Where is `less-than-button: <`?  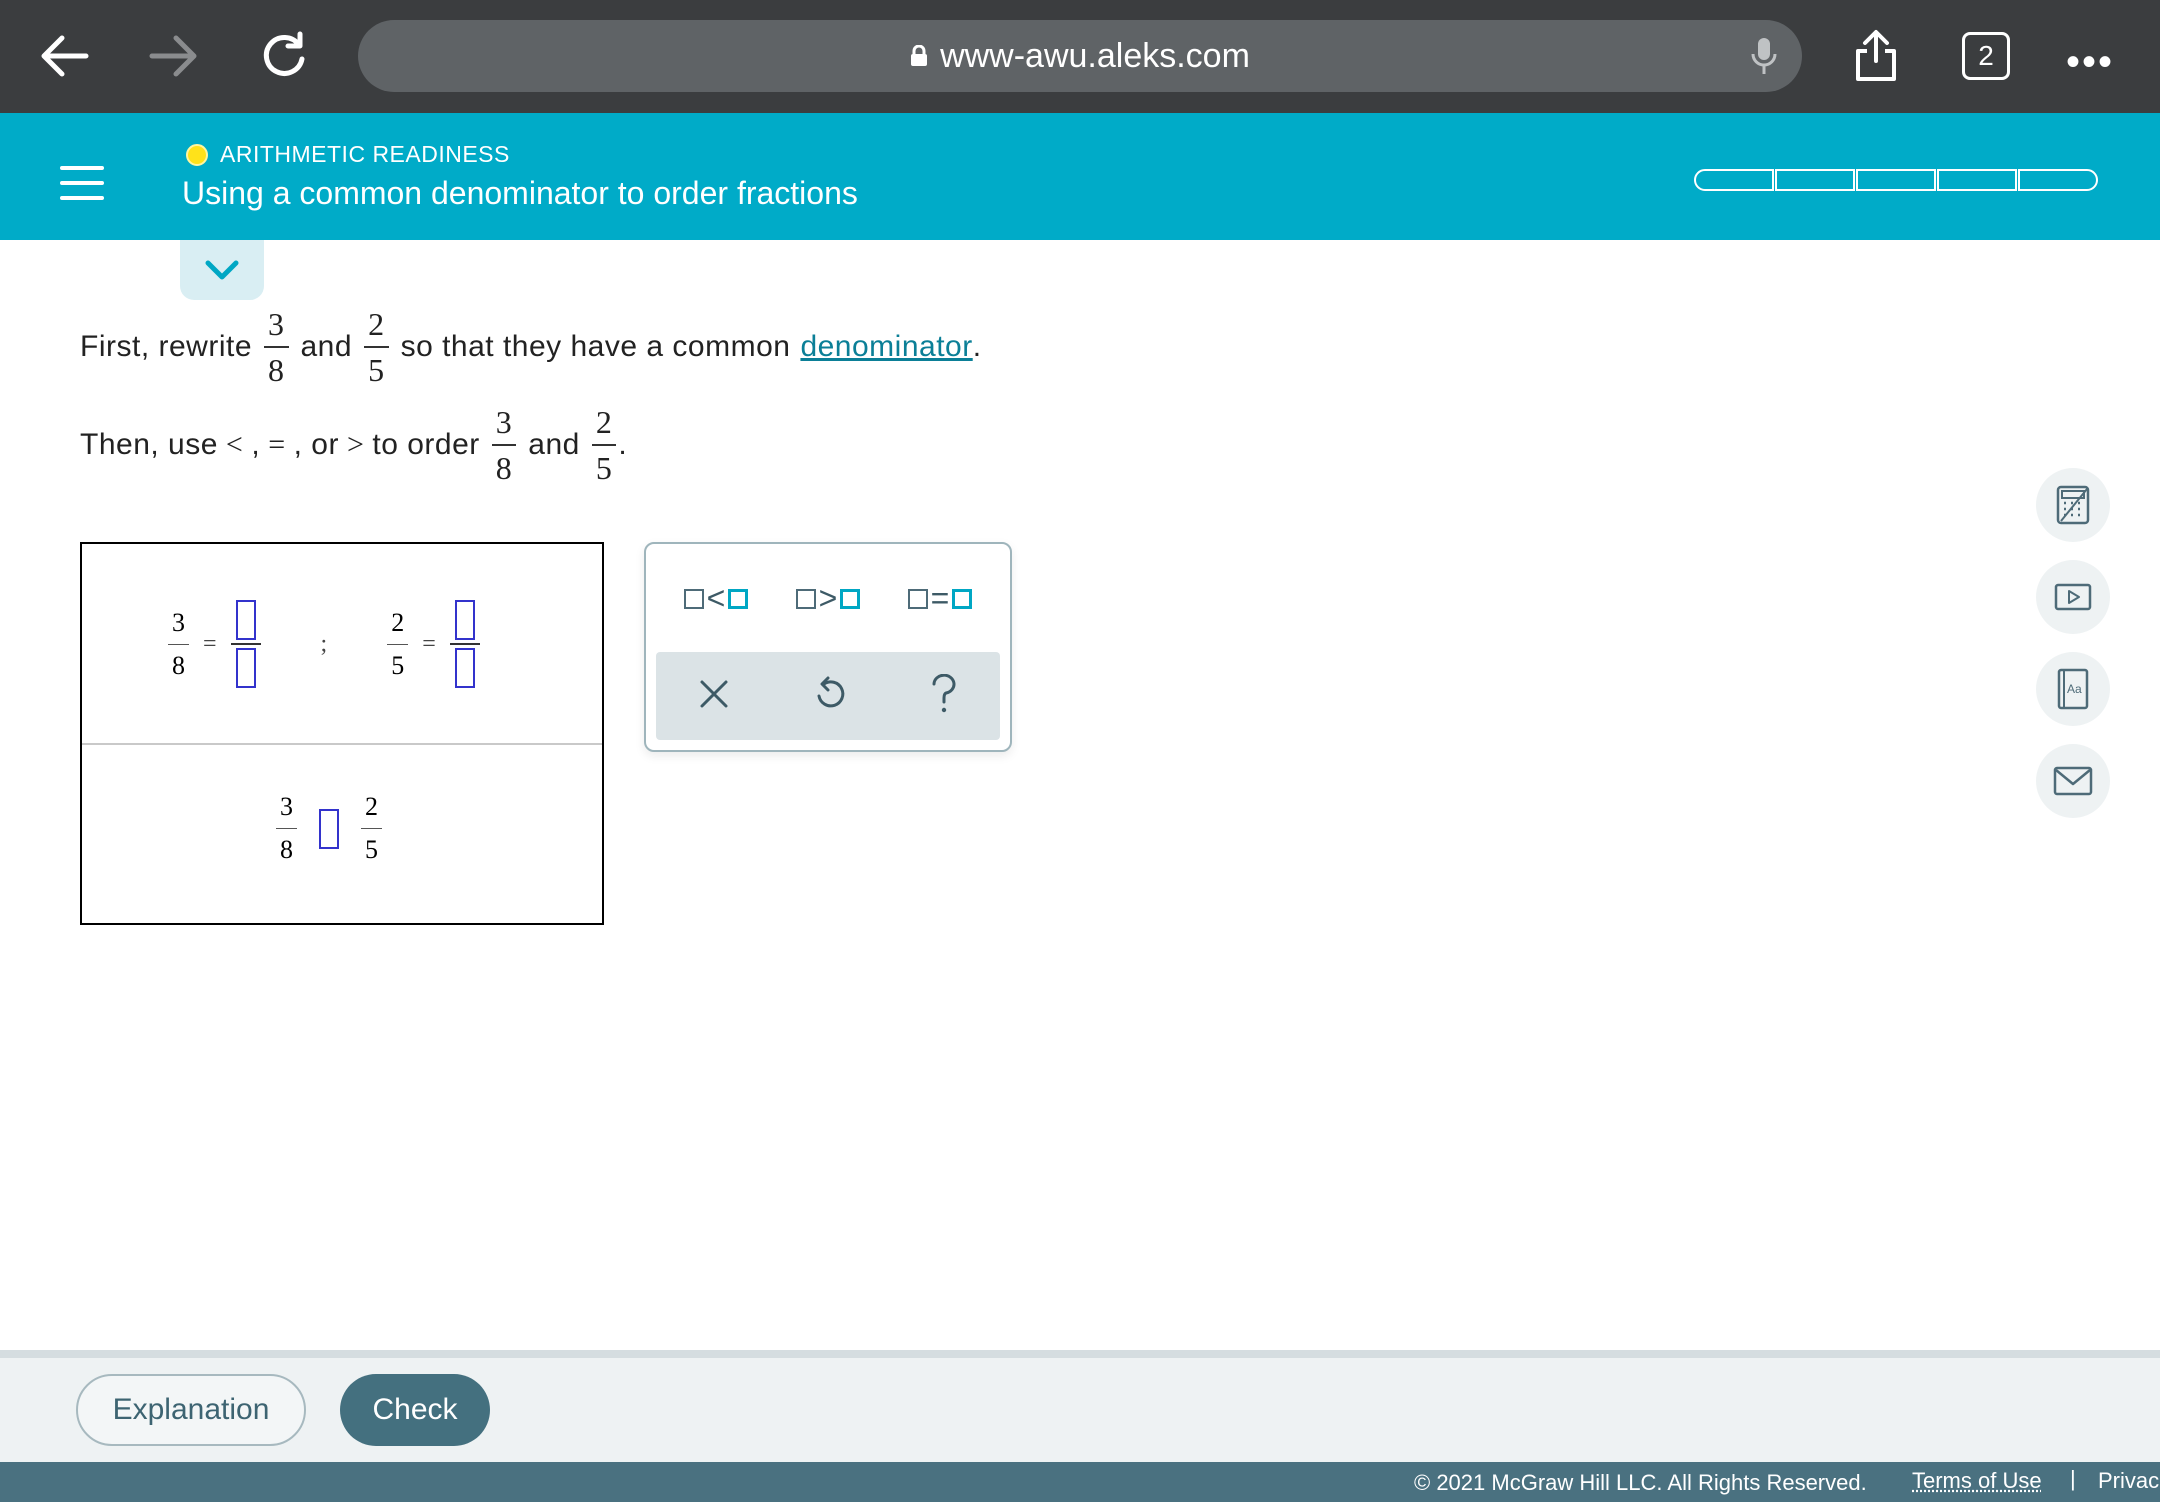 less-than-button: < is located at coordinates (716, 598).